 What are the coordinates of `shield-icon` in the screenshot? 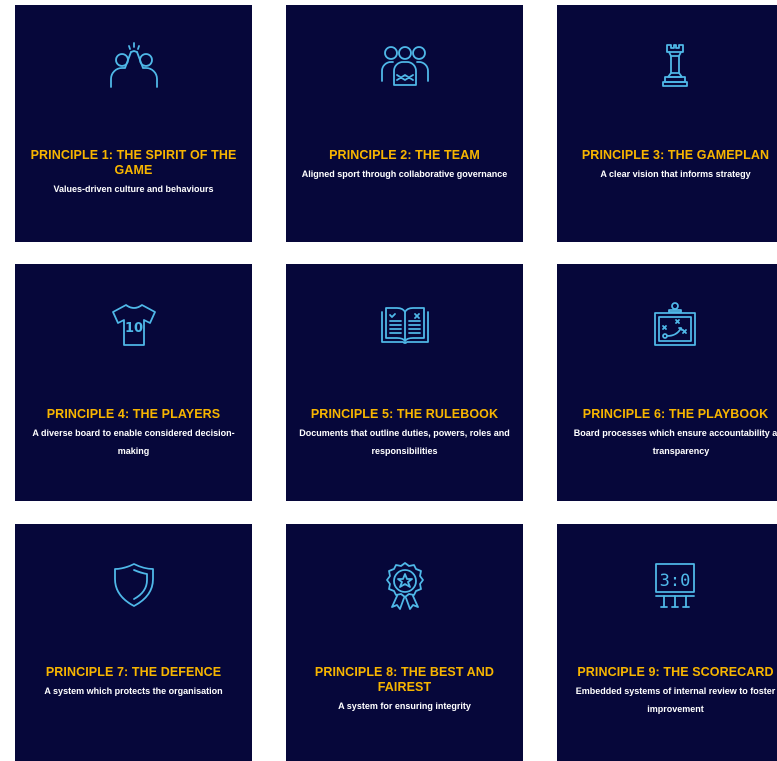 It's located at (134, 585).